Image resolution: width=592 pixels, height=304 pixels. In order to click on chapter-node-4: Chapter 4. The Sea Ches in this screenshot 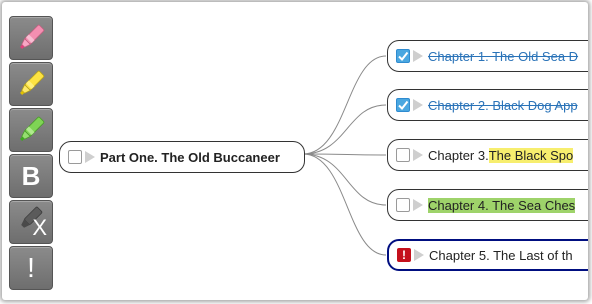, I will do `click(487, 205)`.